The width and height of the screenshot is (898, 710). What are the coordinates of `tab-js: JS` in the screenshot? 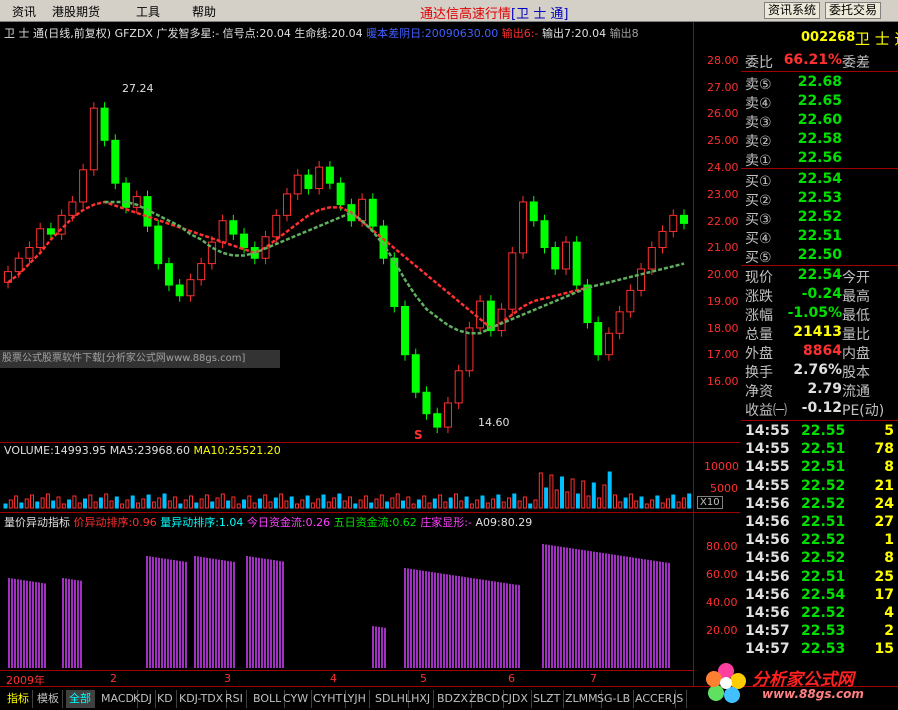 It's located at (679, 699).